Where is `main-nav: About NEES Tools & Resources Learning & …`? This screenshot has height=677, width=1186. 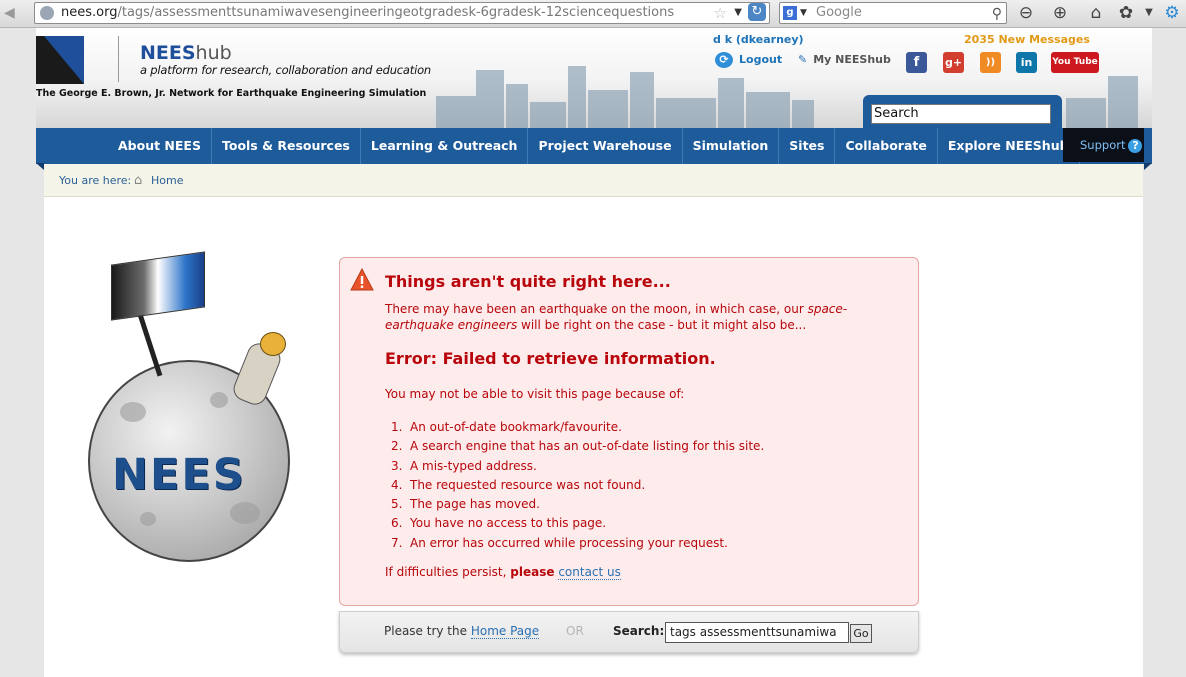 main-nav: About NEES Tools & Resources Learning & … is located at coordinates (594, 146).